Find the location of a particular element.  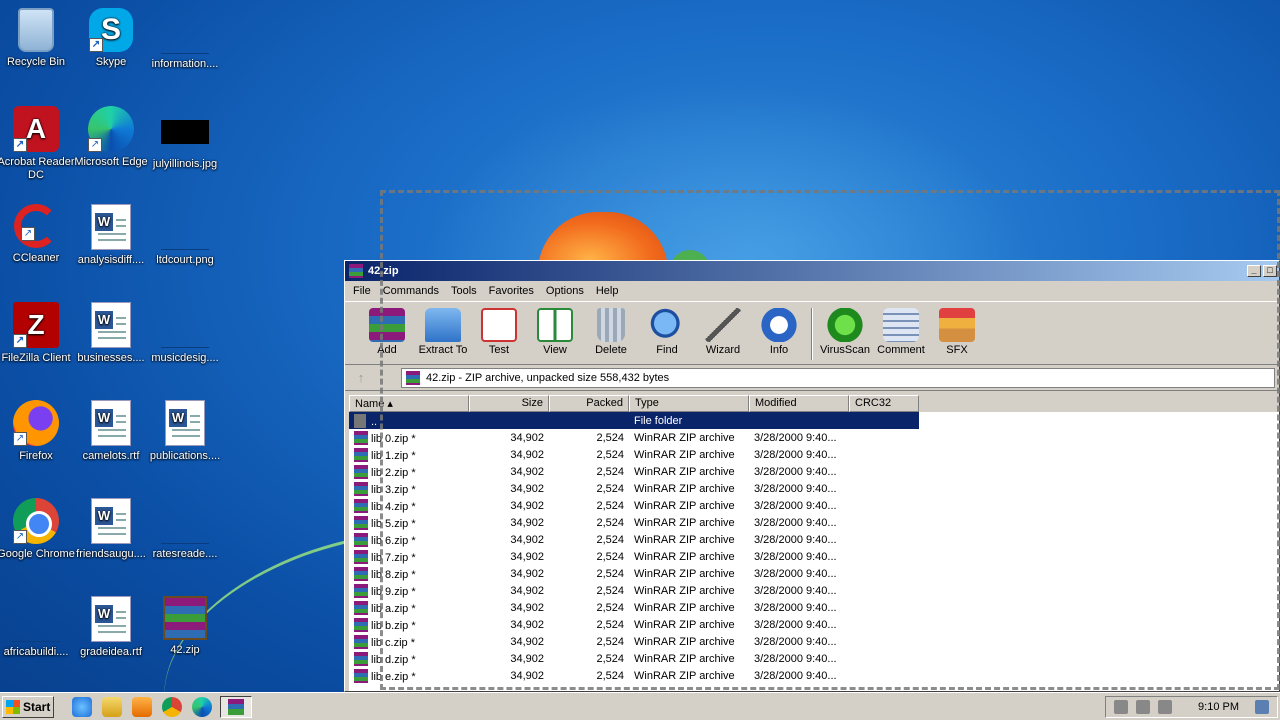

start-button: Start is located at coordinates (28, 706).